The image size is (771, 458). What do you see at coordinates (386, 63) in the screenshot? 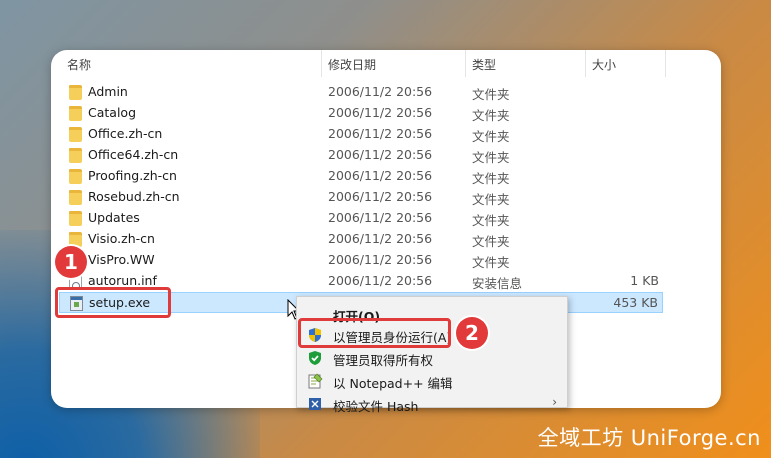
I see `column-header-bar: ˄ 名称 修改日期 类型 大小` at bounding box center [386, 63].